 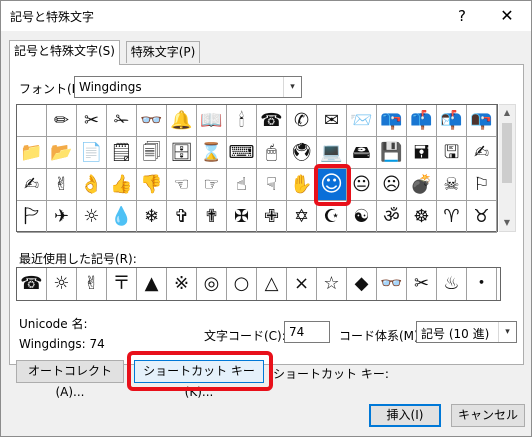 What do you see at coordinates (302, 185) in the screenshot?
I see `symbol-cell: ✋` at bounding box center [302, 185].